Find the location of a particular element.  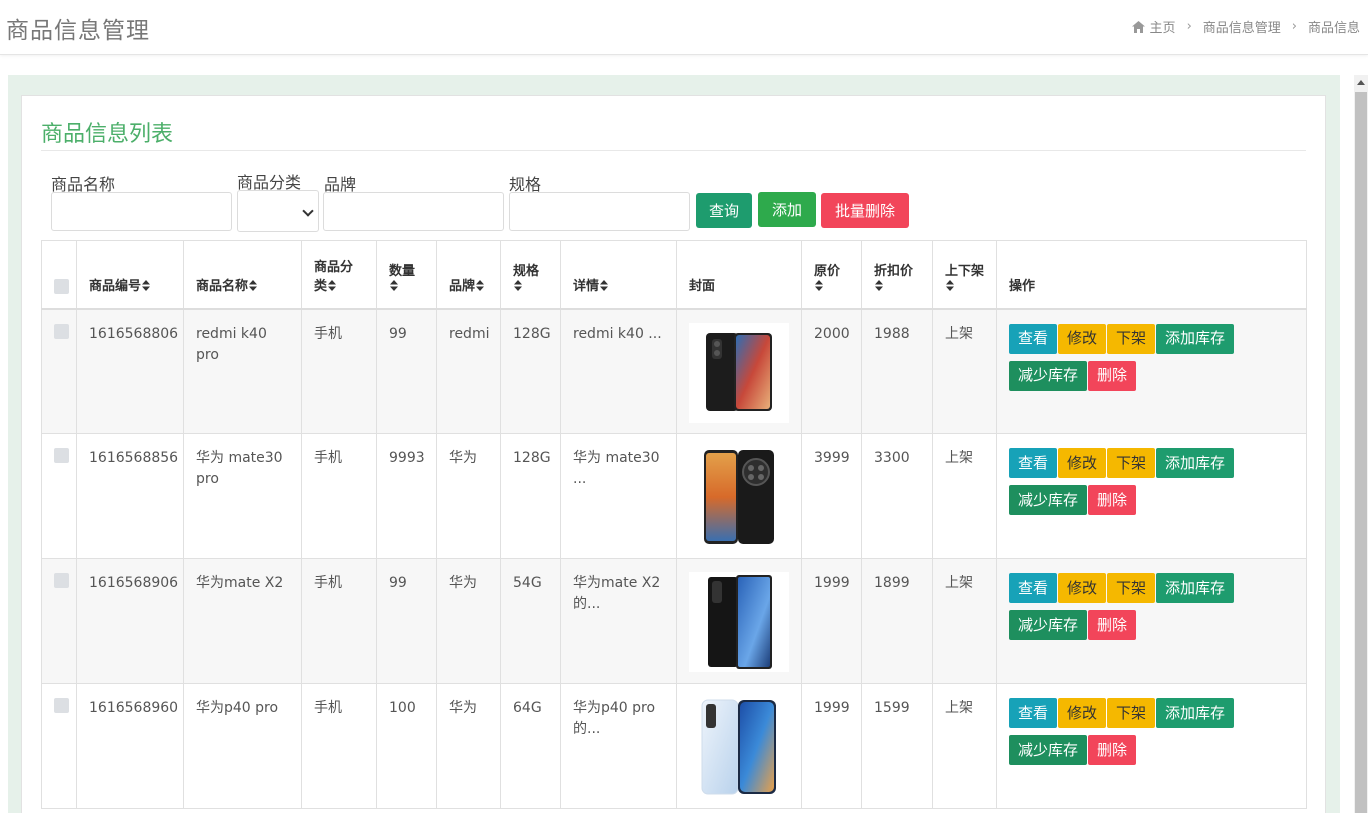

header-id: 商品编号 is located at coordinates (130, 275).